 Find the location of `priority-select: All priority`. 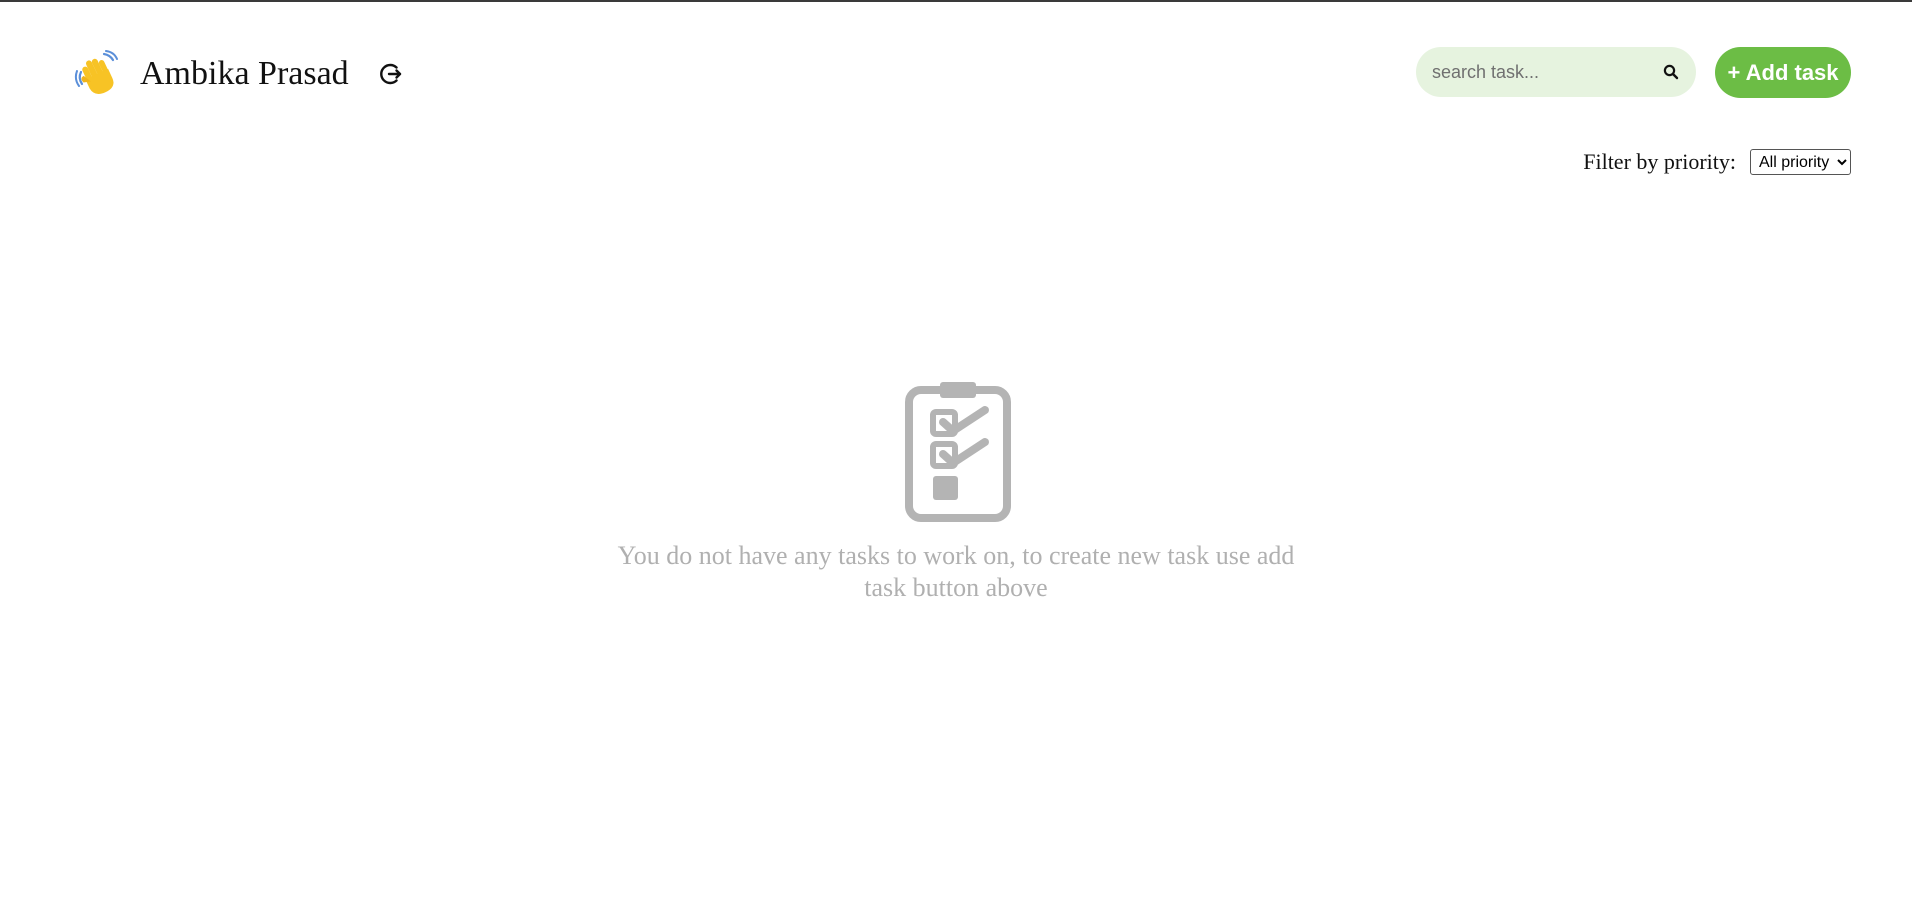

priority-select: All priority is located at coordinates (1800, 162).